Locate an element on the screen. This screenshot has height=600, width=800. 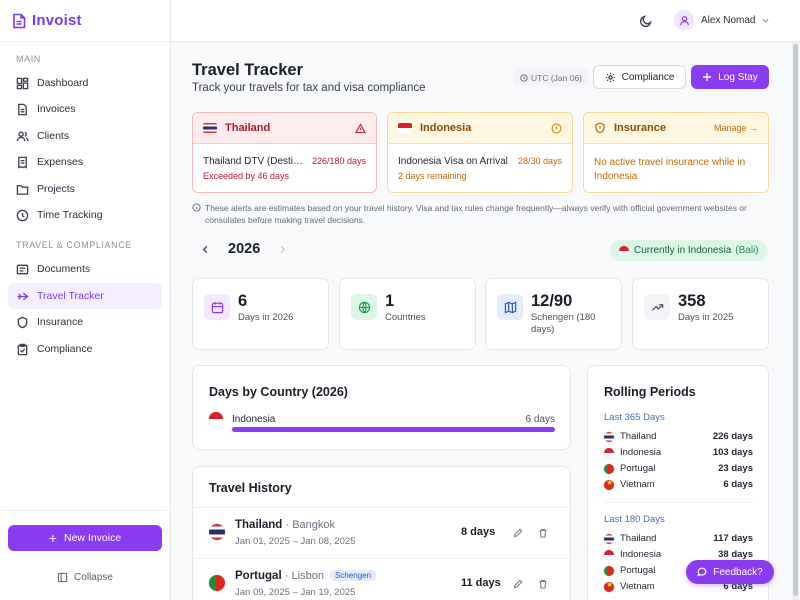
moon-icon is located at coordinates (646, 21).